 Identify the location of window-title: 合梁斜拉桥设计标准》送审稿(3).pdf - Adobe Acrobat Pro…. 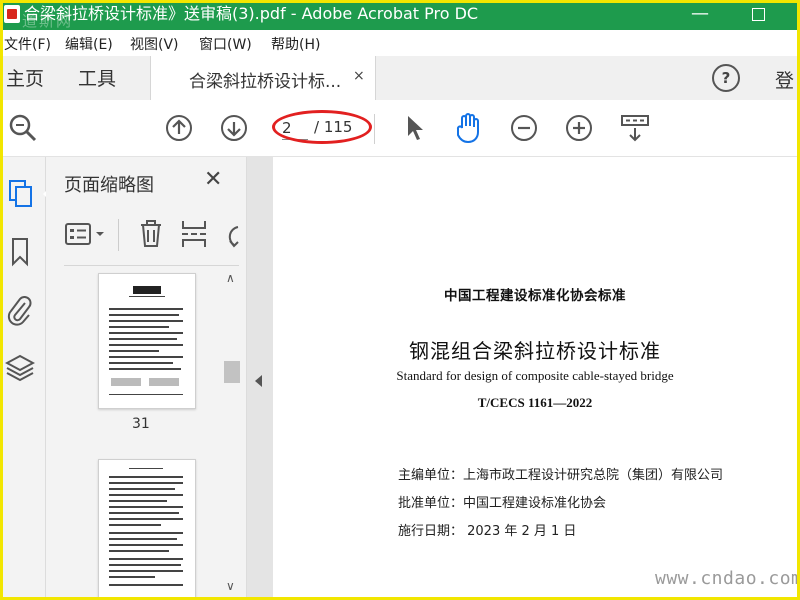
(251, 13).